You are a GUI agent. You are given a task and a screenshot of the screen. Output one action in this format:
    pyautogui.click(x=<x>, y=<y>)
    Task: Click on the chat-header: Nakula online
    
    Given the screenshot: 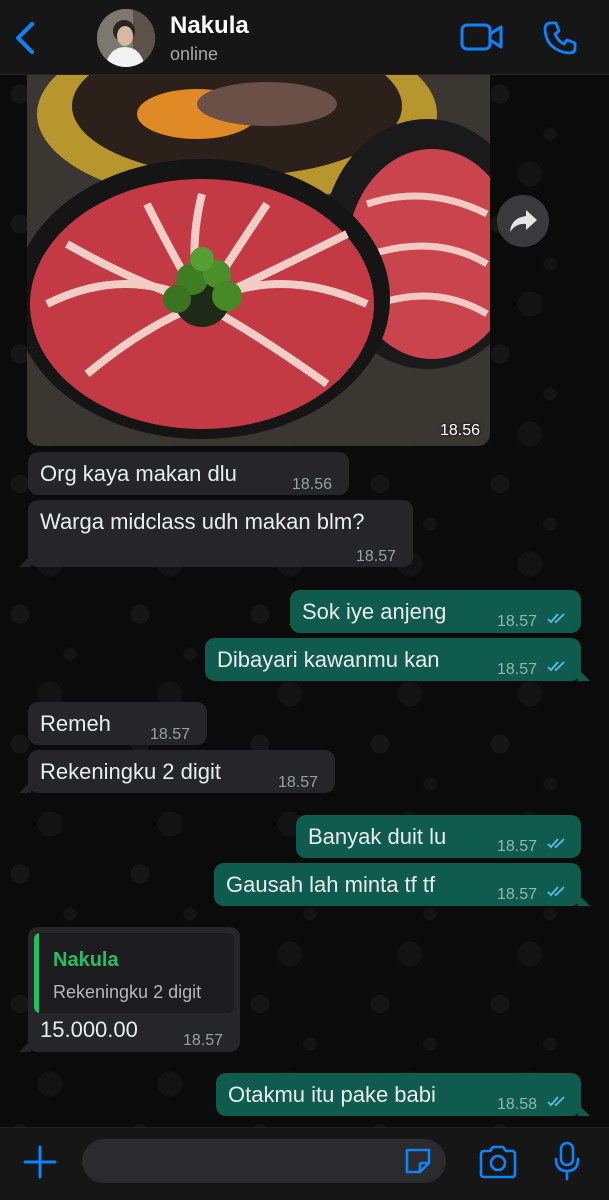 What is the action you would take?
    pyautogui.click(x=304, y=37)
    